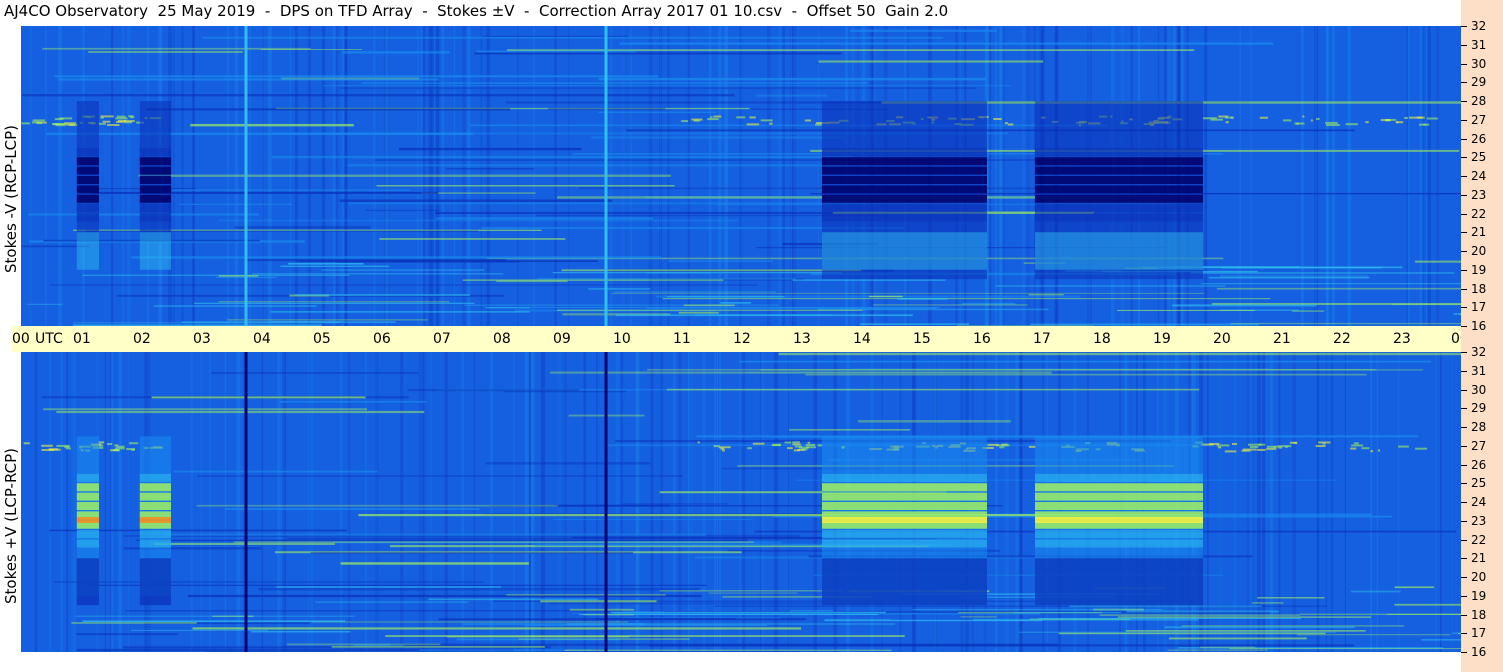 This screenshot has height=672, width=1503. I want to click on freq-tick-label: 25, so click(1479, 483).